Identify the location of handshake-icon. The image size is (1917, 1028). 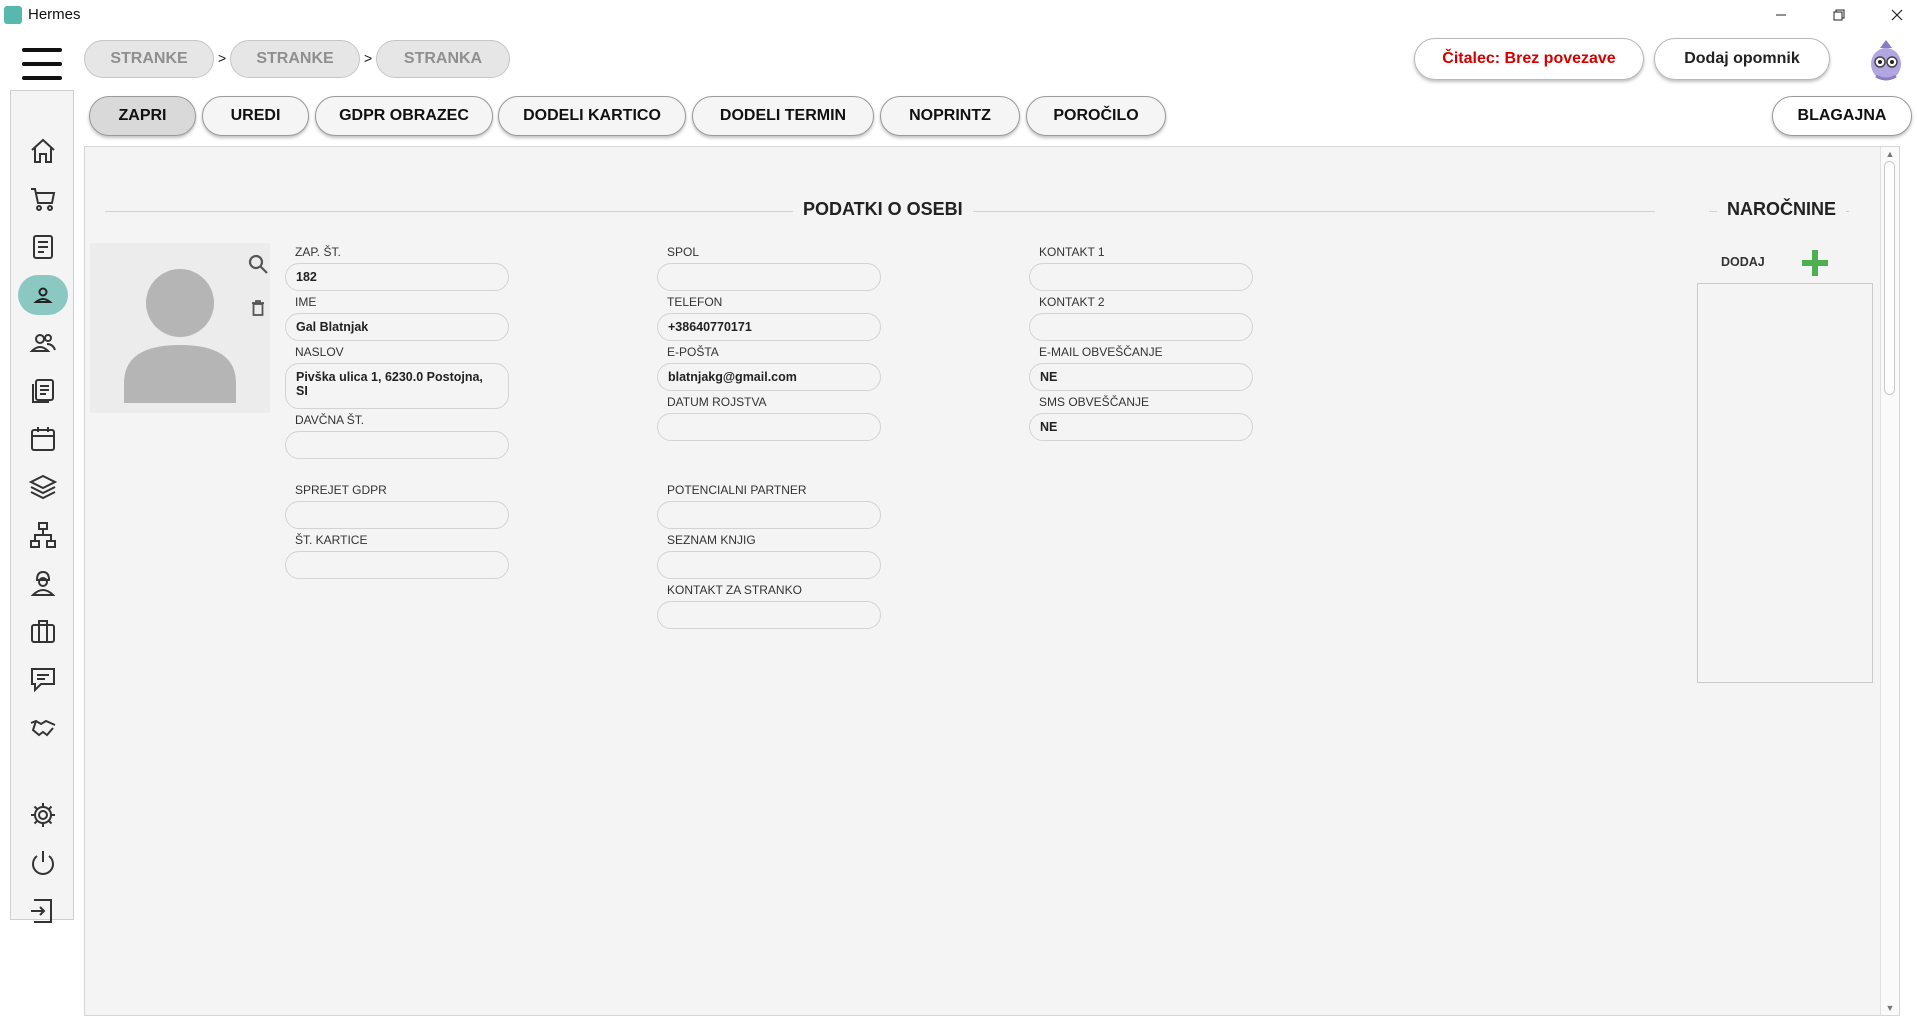
(43, 727).